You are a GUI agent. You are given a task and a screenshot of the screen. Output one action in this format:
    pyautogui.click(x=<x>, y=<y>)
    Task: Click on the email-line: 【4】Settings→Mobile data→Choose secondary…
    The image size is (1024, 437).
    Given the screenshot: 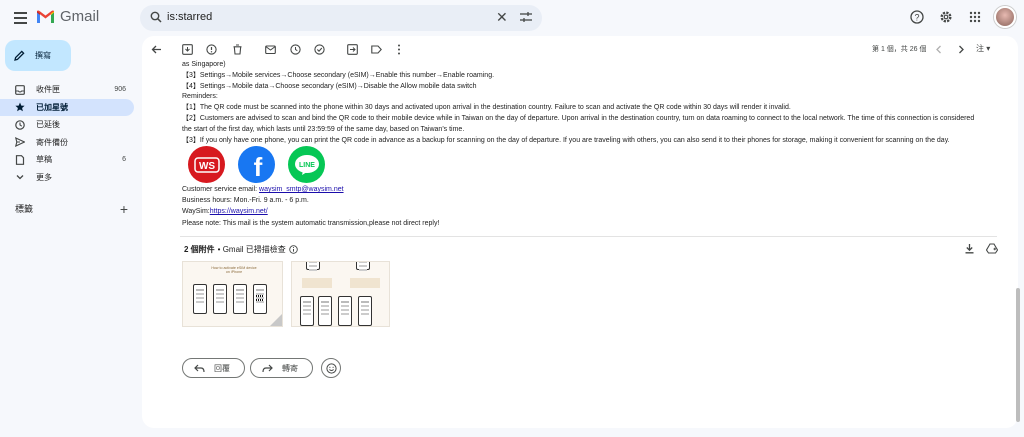 What is the action you would take?
    pyautogui.click(x=329, y=86)
    